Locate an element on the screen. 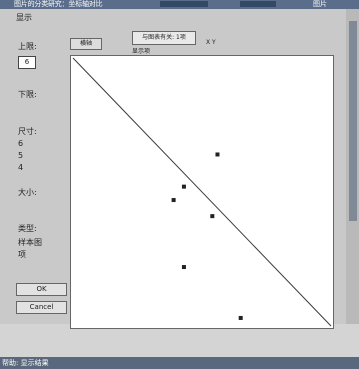 The width and height of the screenshot is (359, 369). scale-label: 大小: is located at coordinates (27, 192).